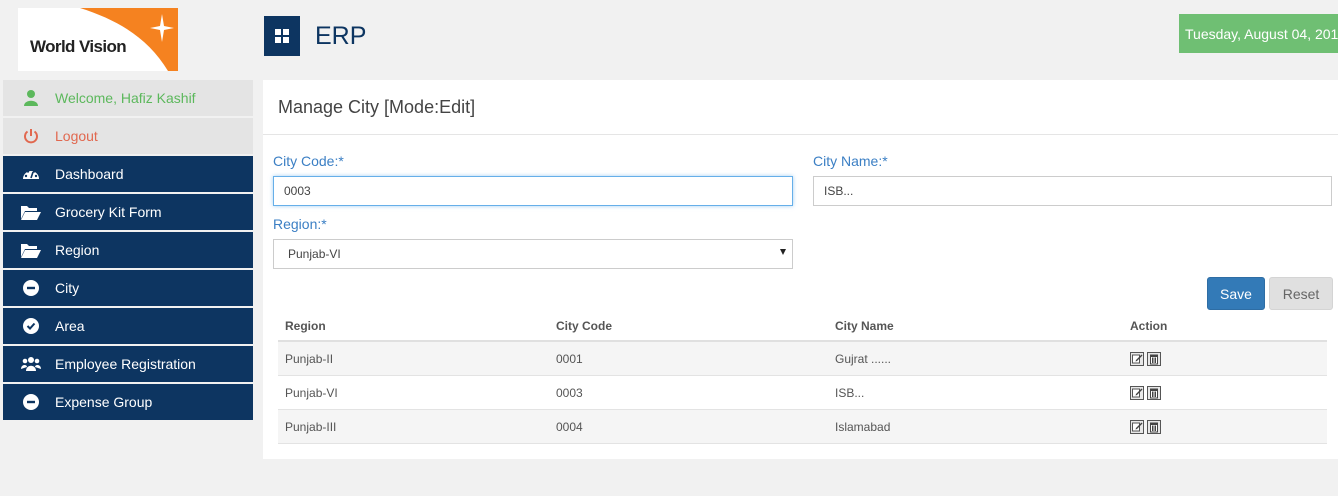  What do you see at coordinates (300, 224) in the screenshot?
I see `region-label: Region:*` at bounding box center [300, 224].